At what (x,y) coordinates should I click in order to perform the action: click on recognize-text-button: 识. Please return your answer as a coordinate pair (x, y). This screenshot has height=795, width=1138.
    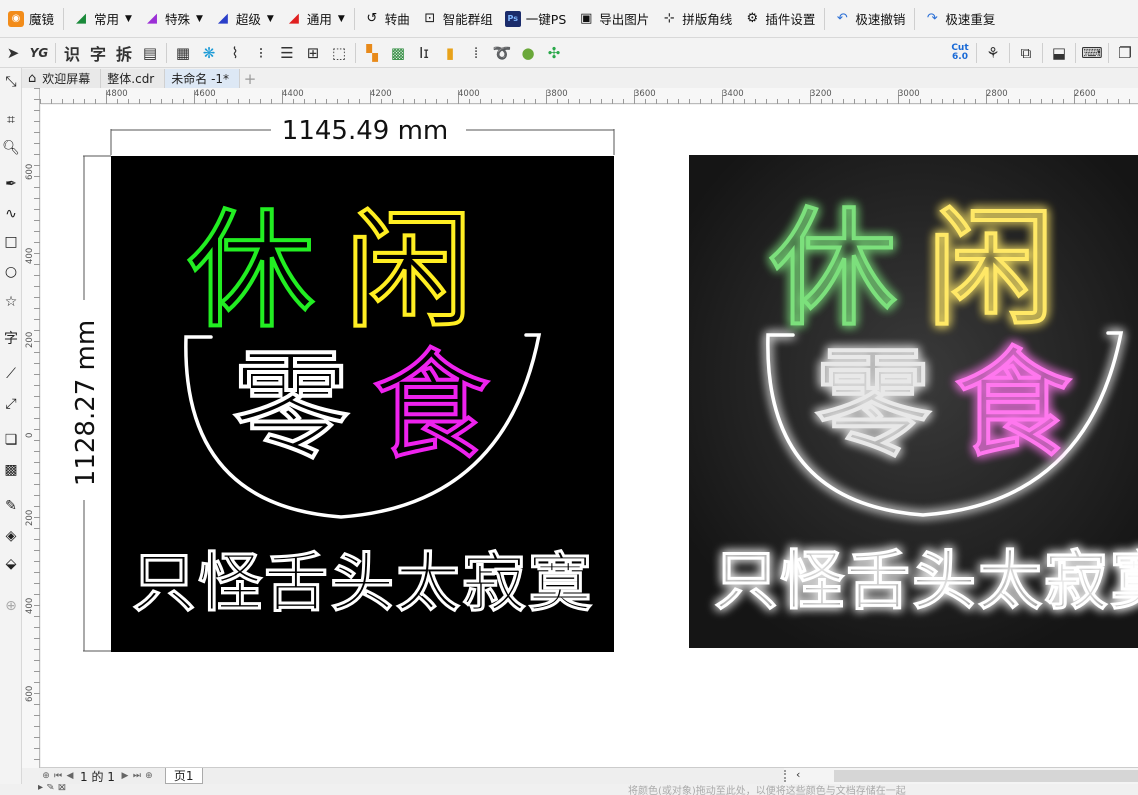
    Looking at the image, I should click on (72, 53).